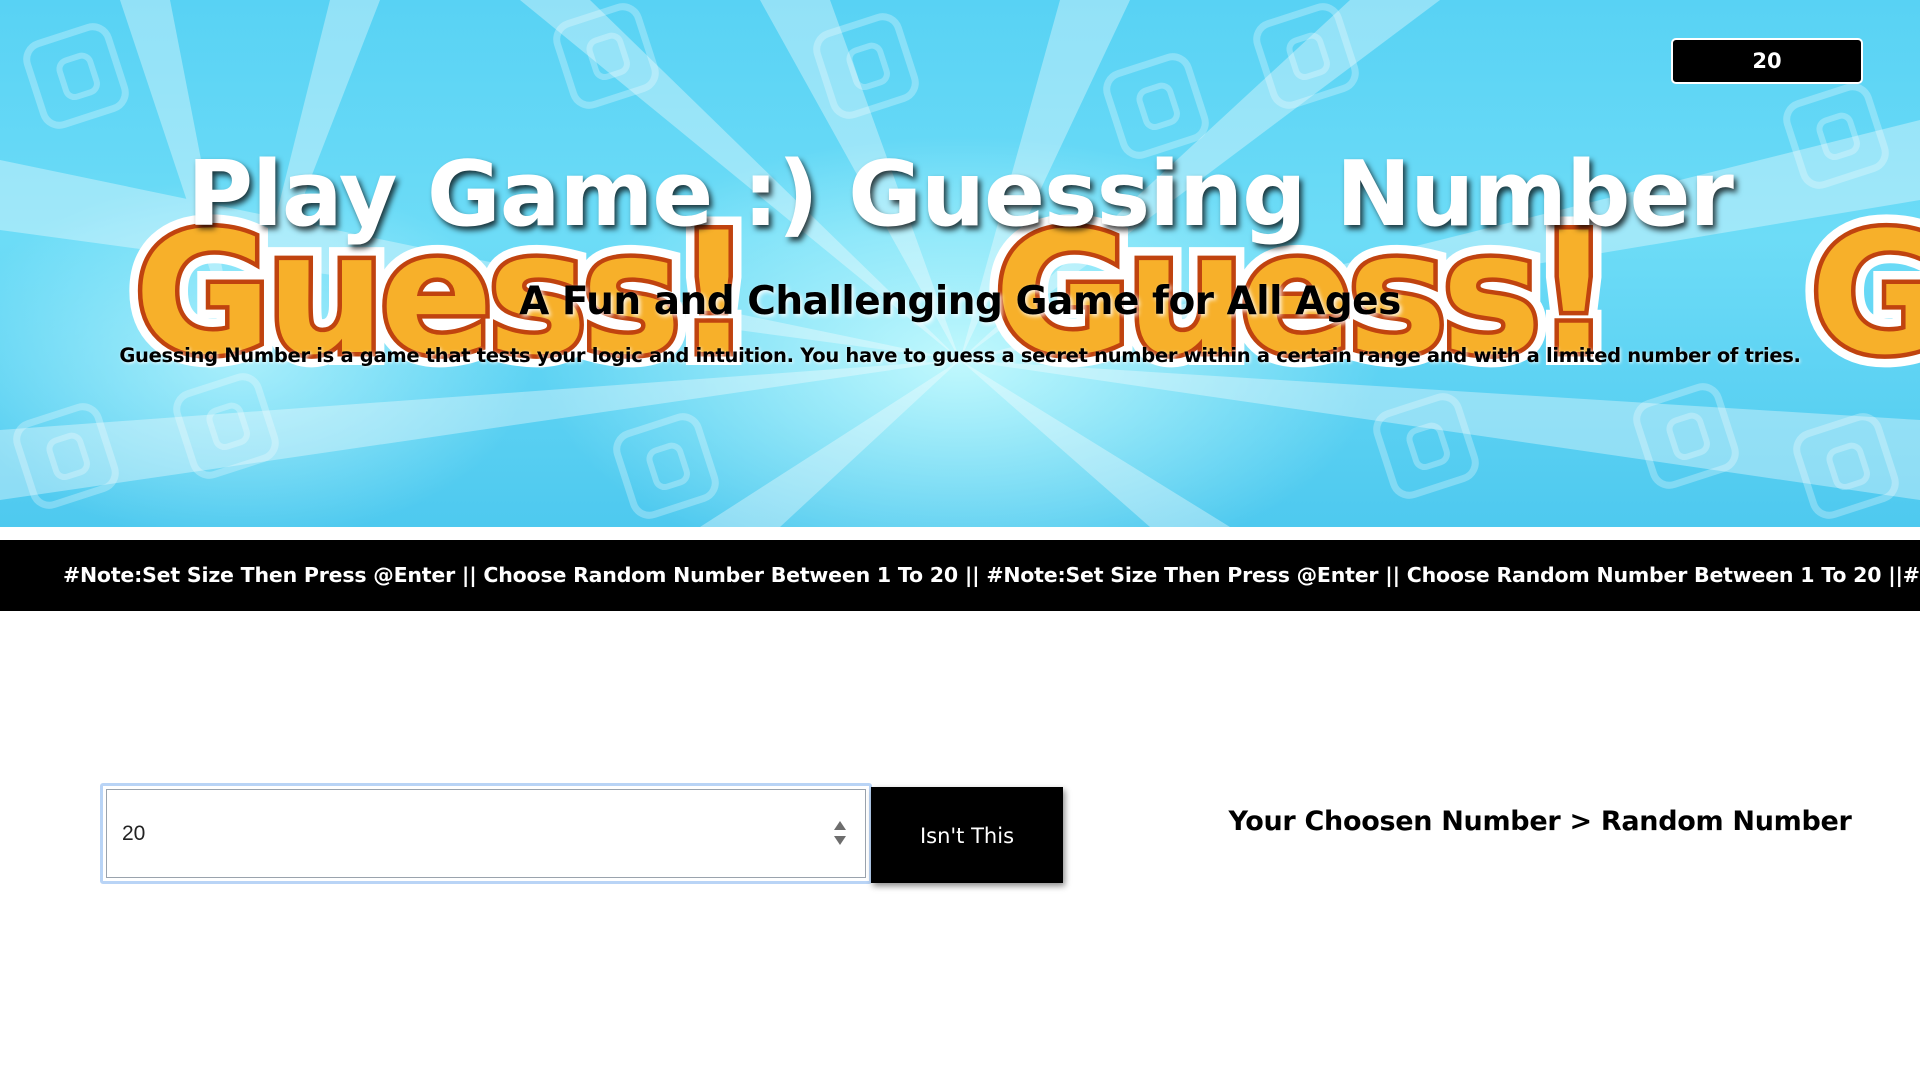 The height and width of the screenshot is (1080, 1920). What do you see at coordinates (840, 834) in the screenshot?
I see `number-spinner` at bounding box center [840, 834].